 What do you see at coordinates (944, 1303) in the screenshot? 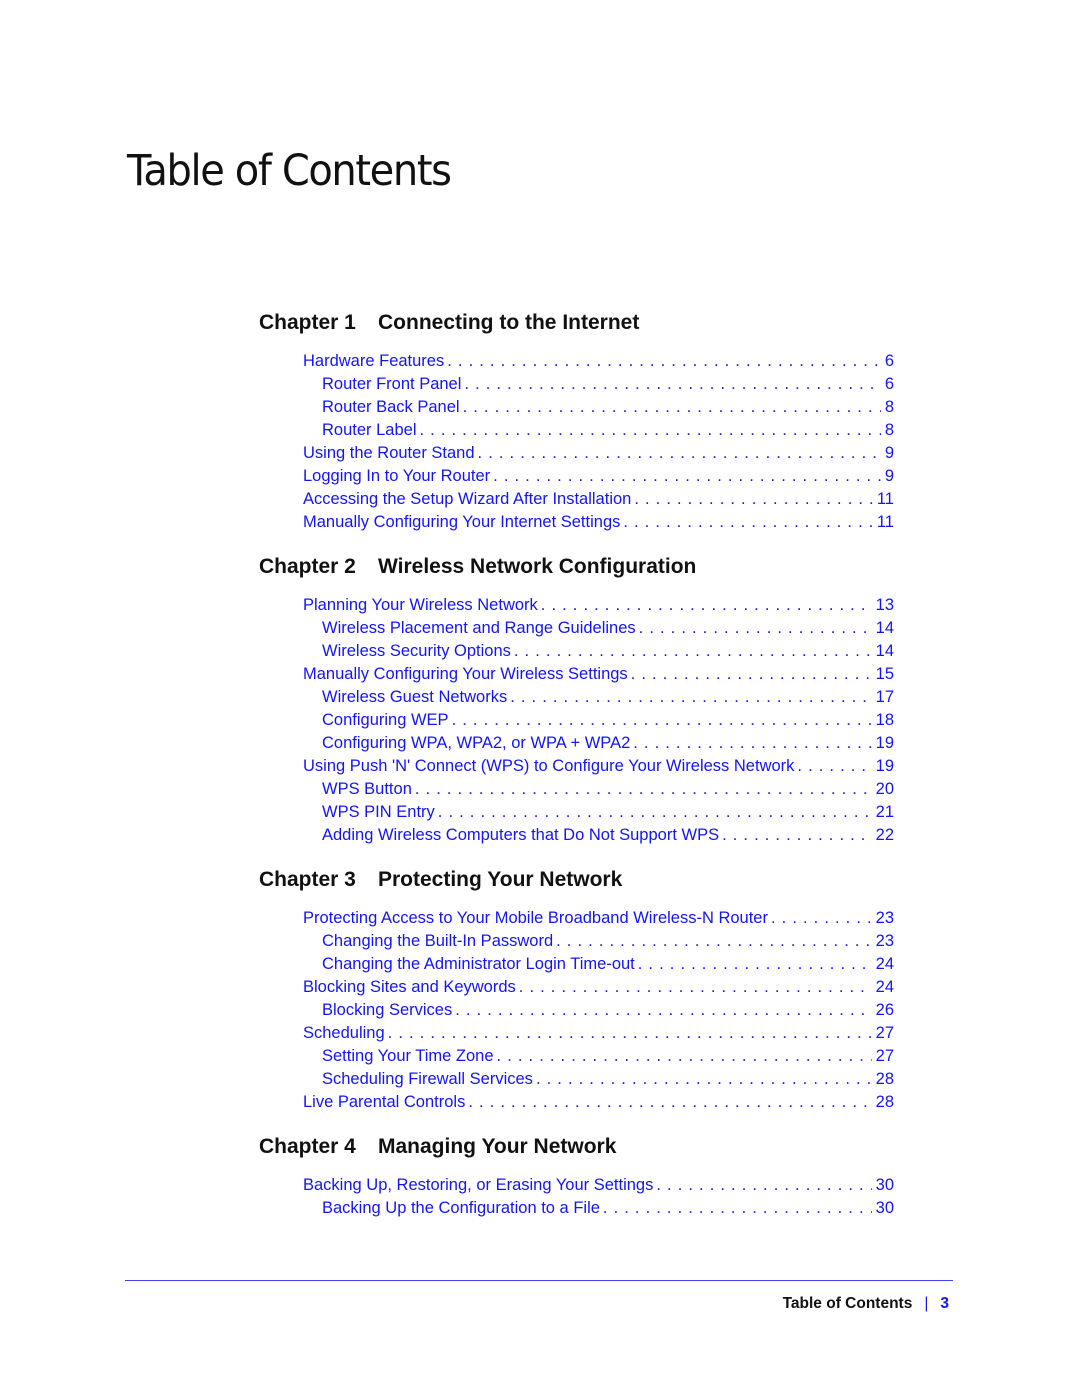
I see `footer-page-number: 3` at bounding box center [944, 1303].